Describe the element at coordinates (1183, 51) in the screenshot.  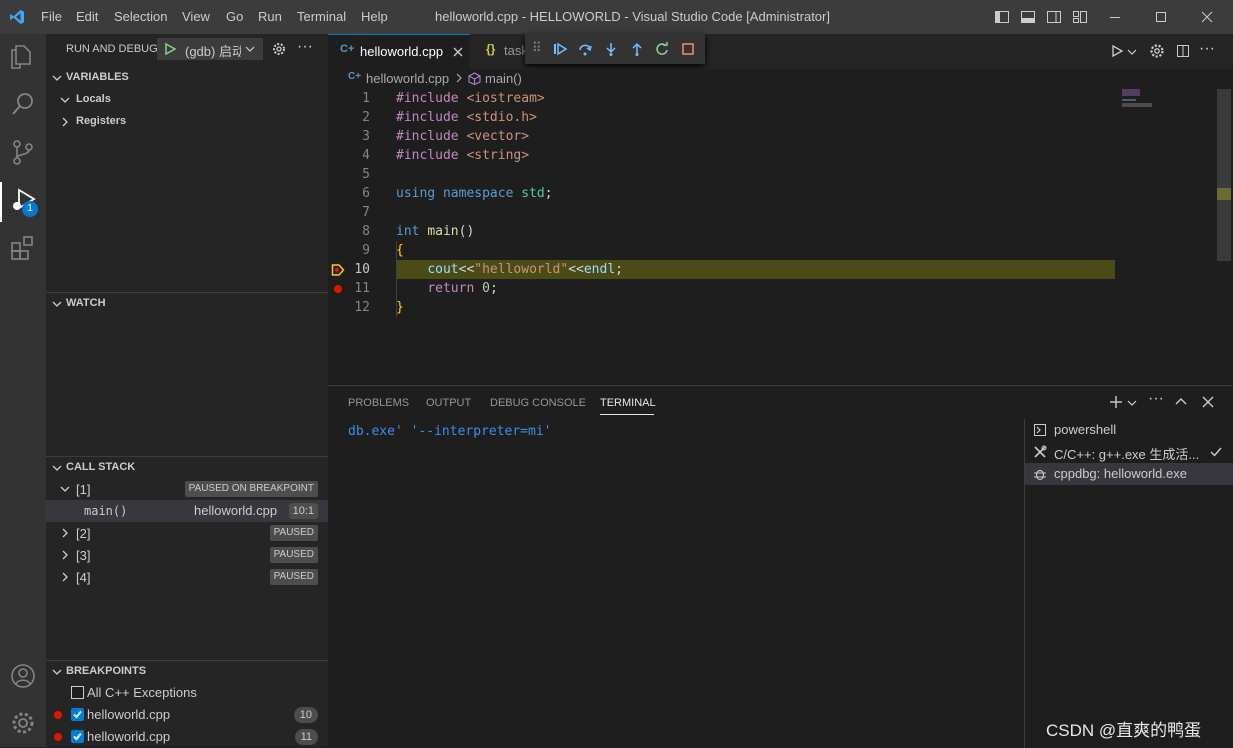
I see `split-editor-icon` at that location.